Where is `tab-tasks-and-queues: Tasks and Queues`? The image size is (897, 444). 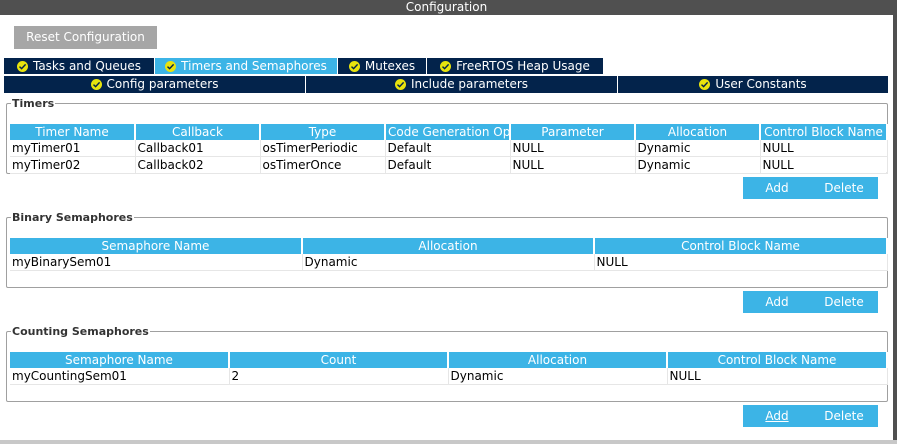
tab-tasks-and-queues: Tasks and Queues is located at coordinates (79, 66).